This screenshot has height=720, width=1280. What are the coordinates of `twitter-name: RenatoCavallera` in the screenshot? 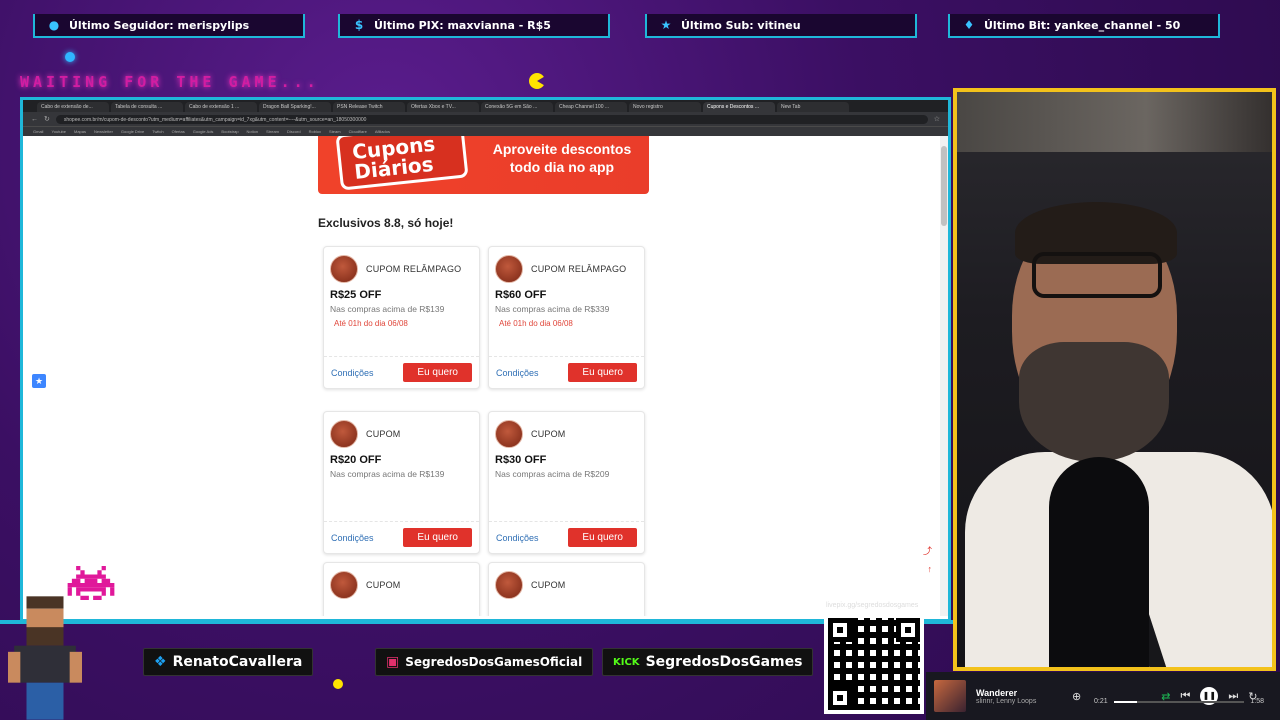 It's located at (237, 662).